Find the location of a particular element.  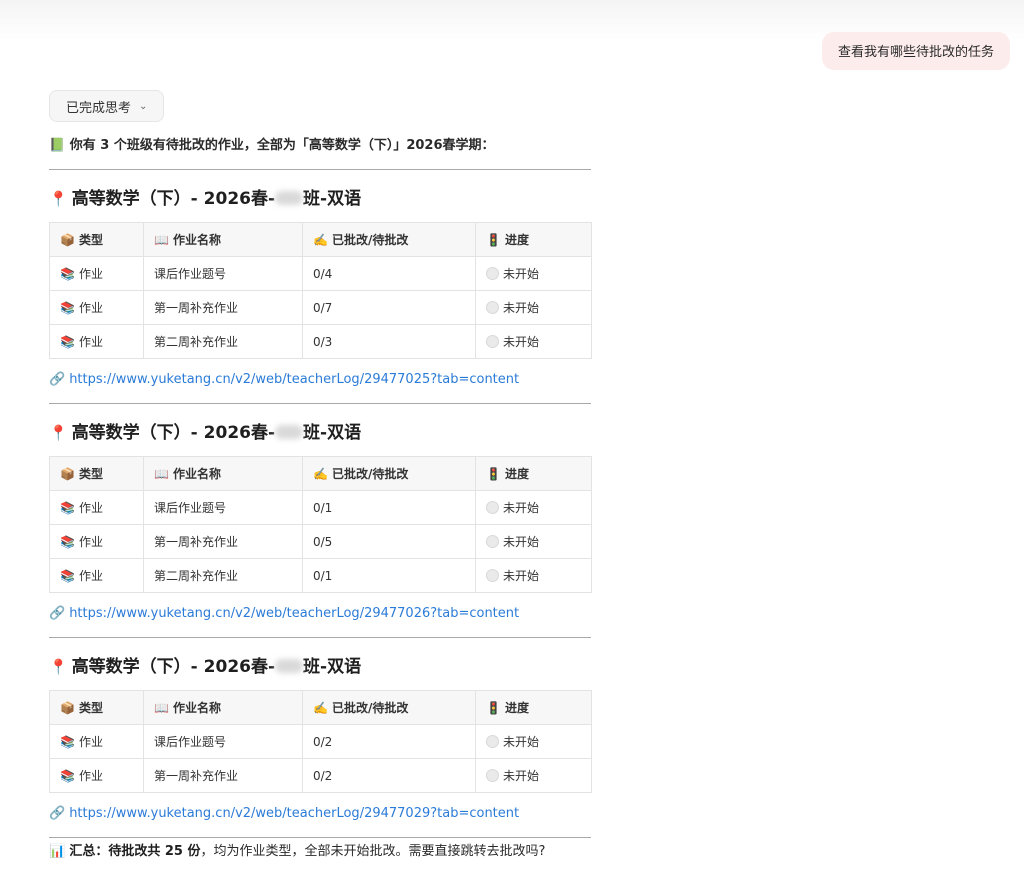

cell-name: 第二周补充作业 is located at coordinates (223, 575).